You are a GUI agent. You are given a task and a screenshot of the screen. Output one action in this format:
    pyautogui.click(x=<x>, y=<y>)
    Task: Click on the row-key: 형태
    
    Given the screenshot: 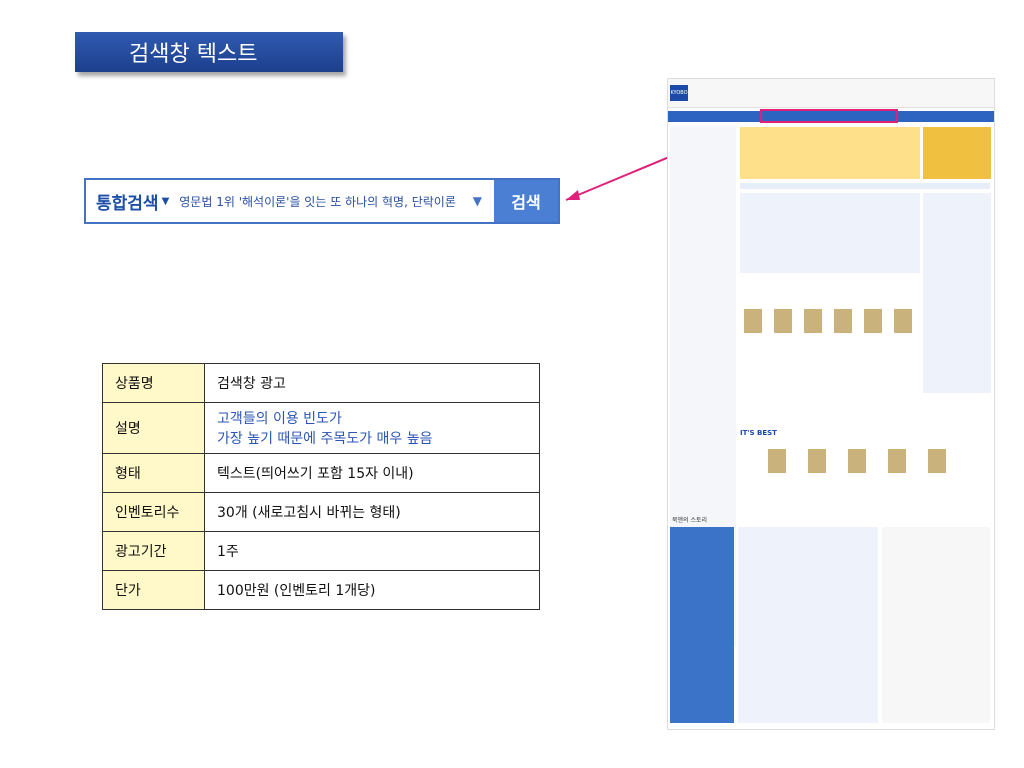 What is the action you would take?
    pyautogui.click(x=153, y=473)
    